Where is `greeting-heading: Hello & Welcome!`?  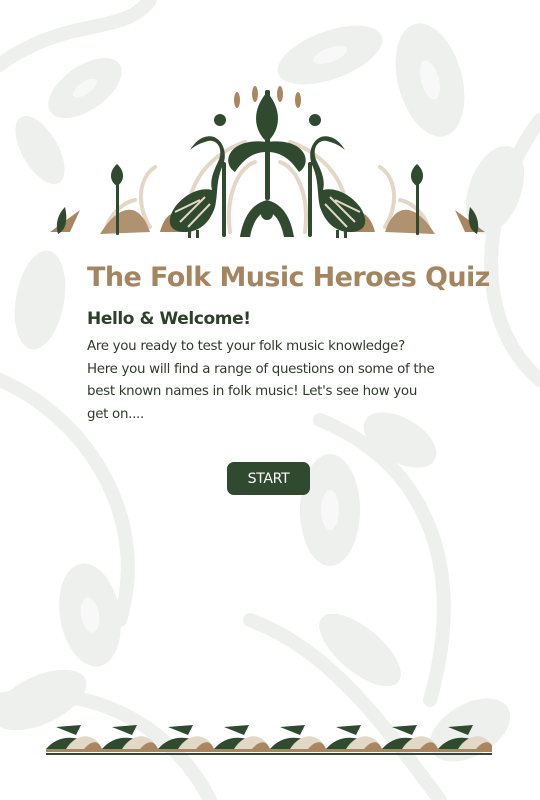
greeting-heading: Hello & Welcome! is located at coordinates (169, 319).